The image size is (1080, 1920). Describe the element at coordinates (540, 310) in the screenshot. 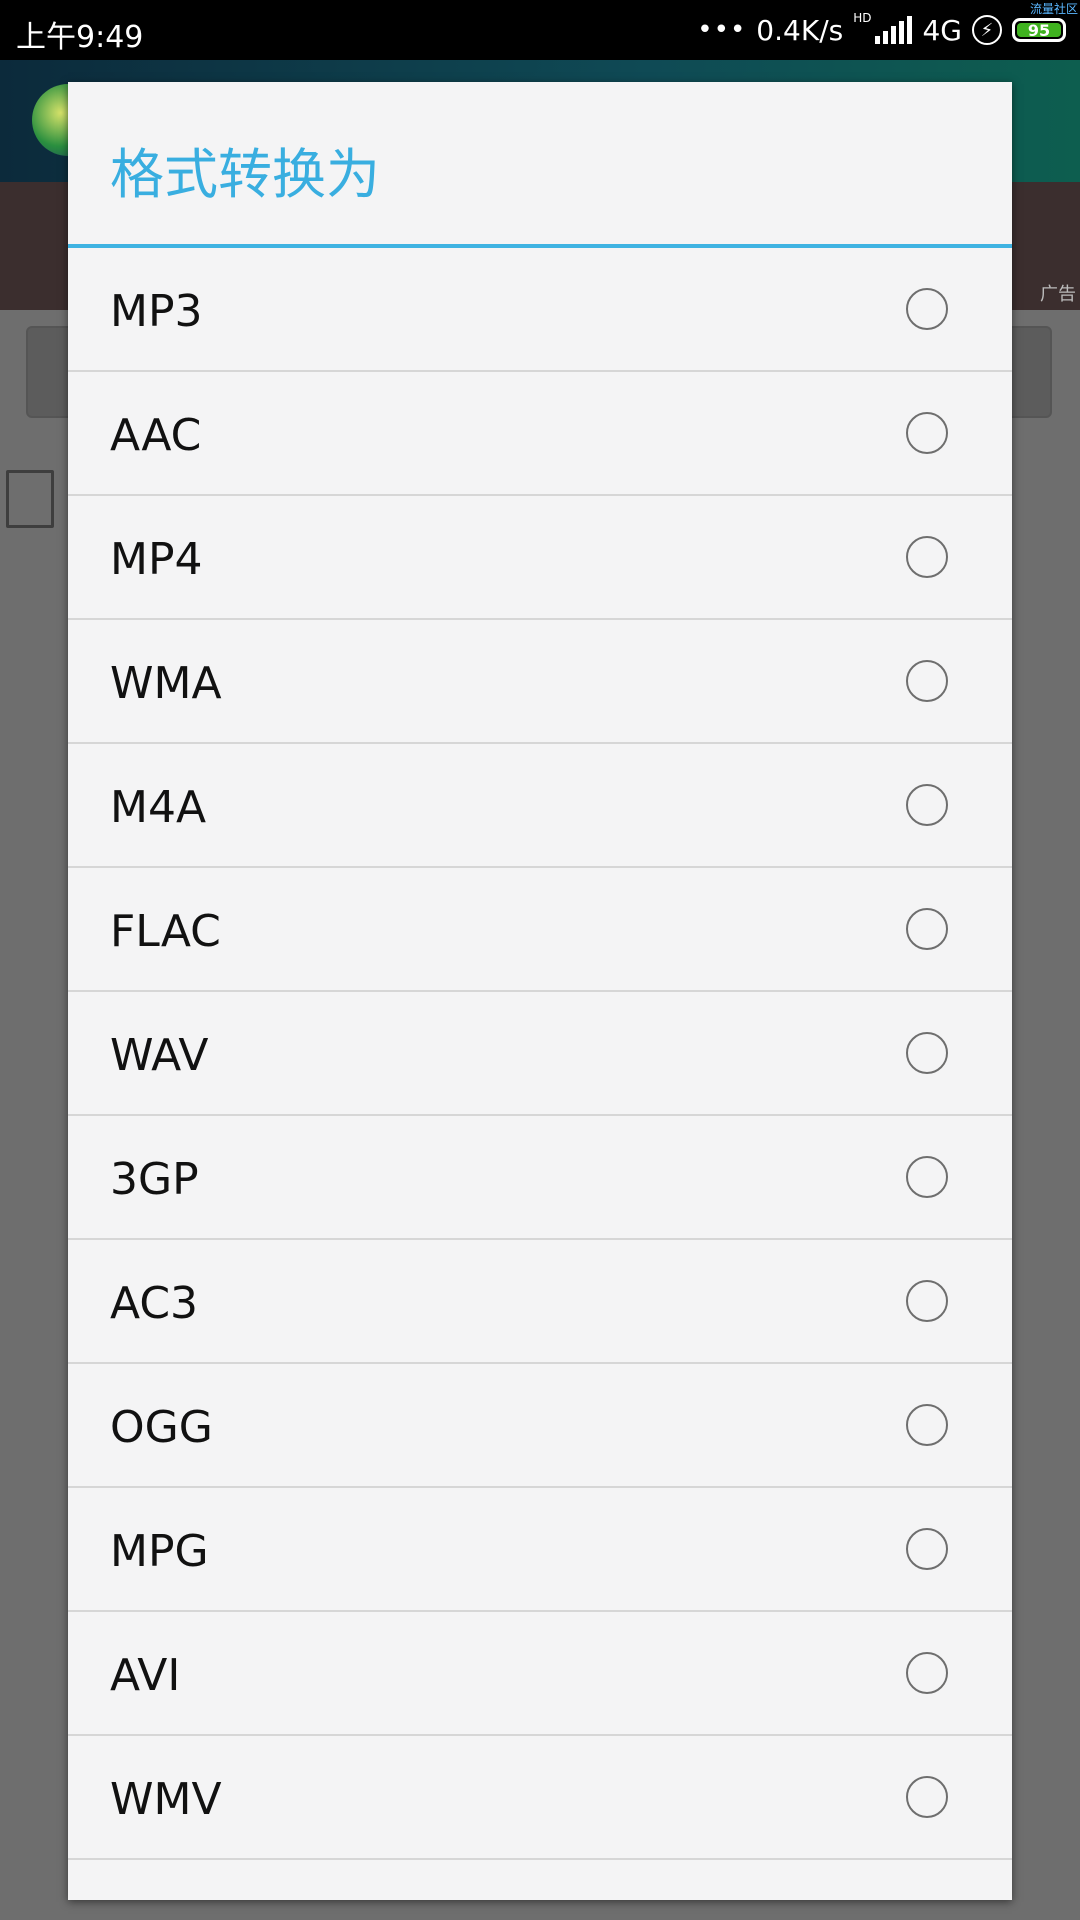

I see `format-option: MP3` at that location.